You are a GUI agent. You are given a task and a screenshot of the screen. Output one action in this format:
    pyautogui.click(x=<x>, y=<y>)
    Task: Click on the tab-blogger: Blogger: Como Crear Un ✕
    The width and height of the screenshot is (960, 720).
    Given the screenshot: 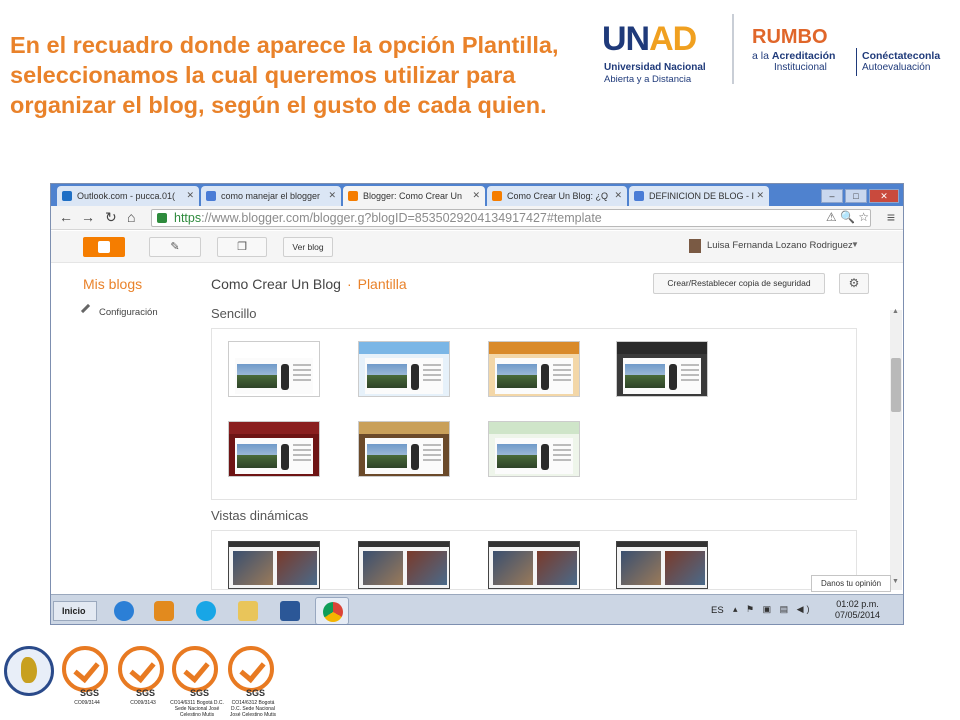 What is the action you would take?
    pyautogui.click(x=414, y=196)
    